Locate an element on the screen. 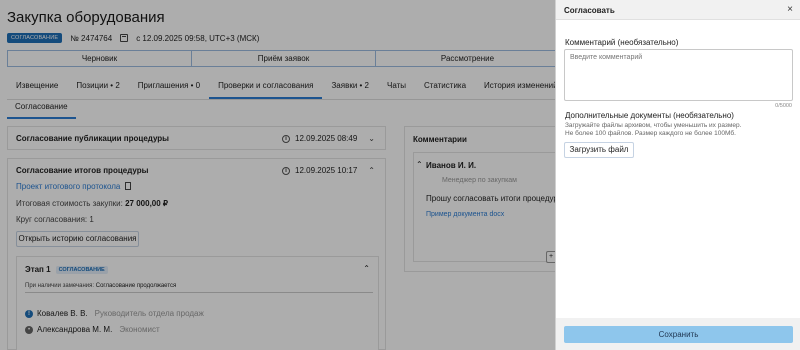 The width and height of the screenshot is (800, 350). close-icon: × is located at coordinates (790, 9).